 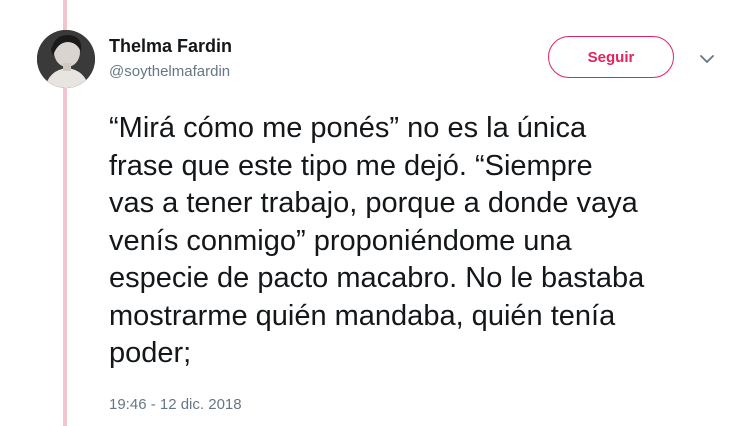 I want to click on avatar-photo-icon, so click(x=66, y=59).